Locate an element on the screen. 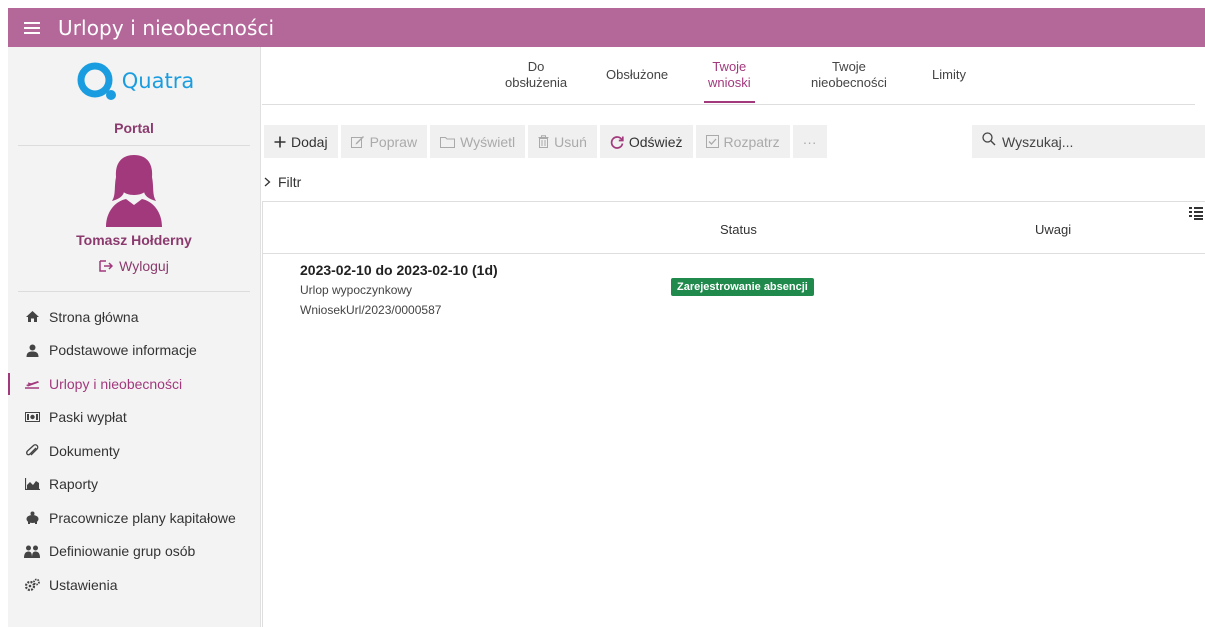  gears-icon is located at coordinates (32, 585).